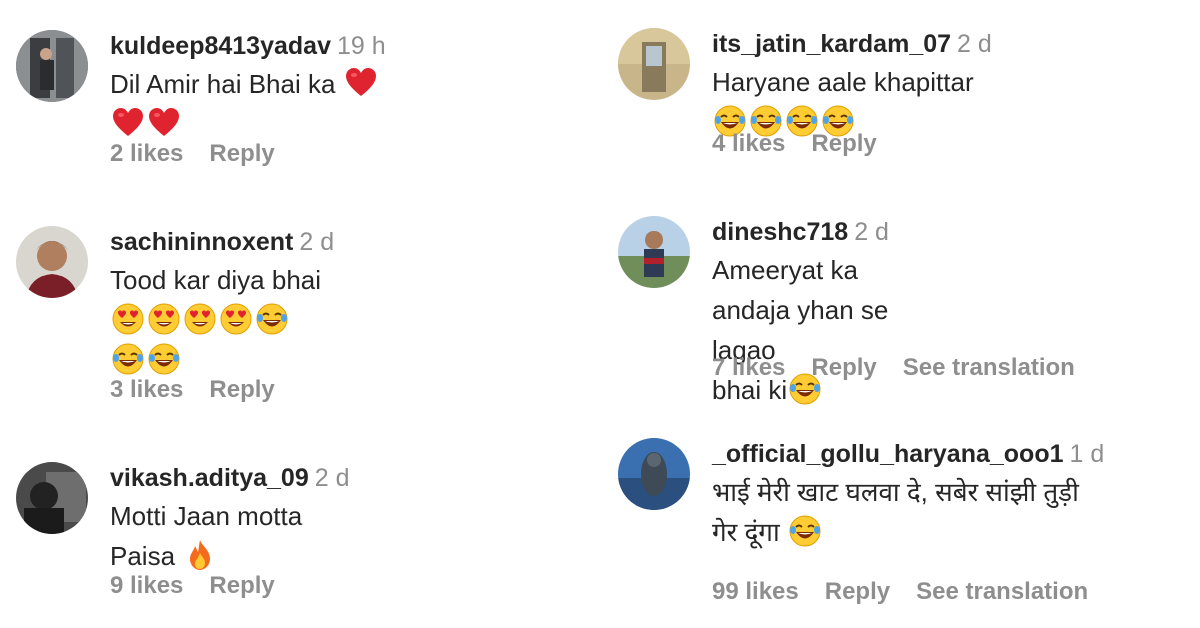 This screenshot has height=628, width=1200. I want to click on comment-text: Dil Amir hai Bhai ka, so click(248, 104).